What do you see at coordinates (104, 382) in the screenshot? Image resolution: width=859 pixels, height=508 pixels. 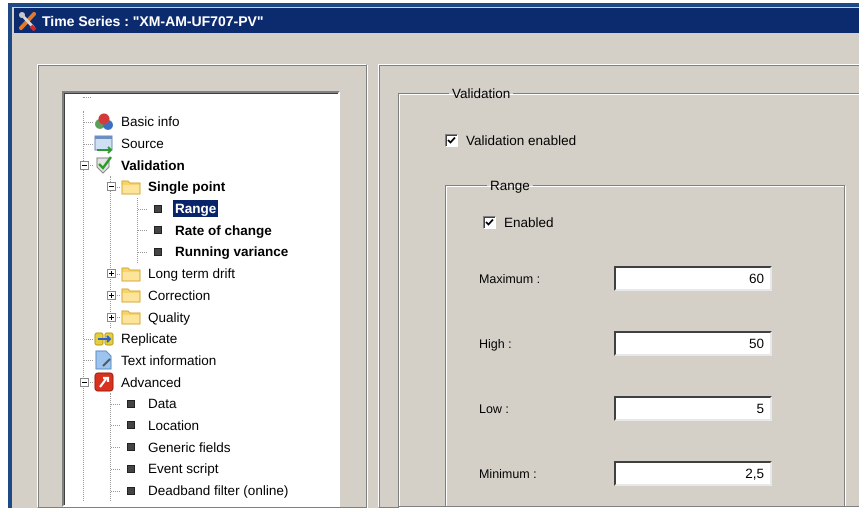 I see `arrow-tile-icon` at bounding box center [104, 382].